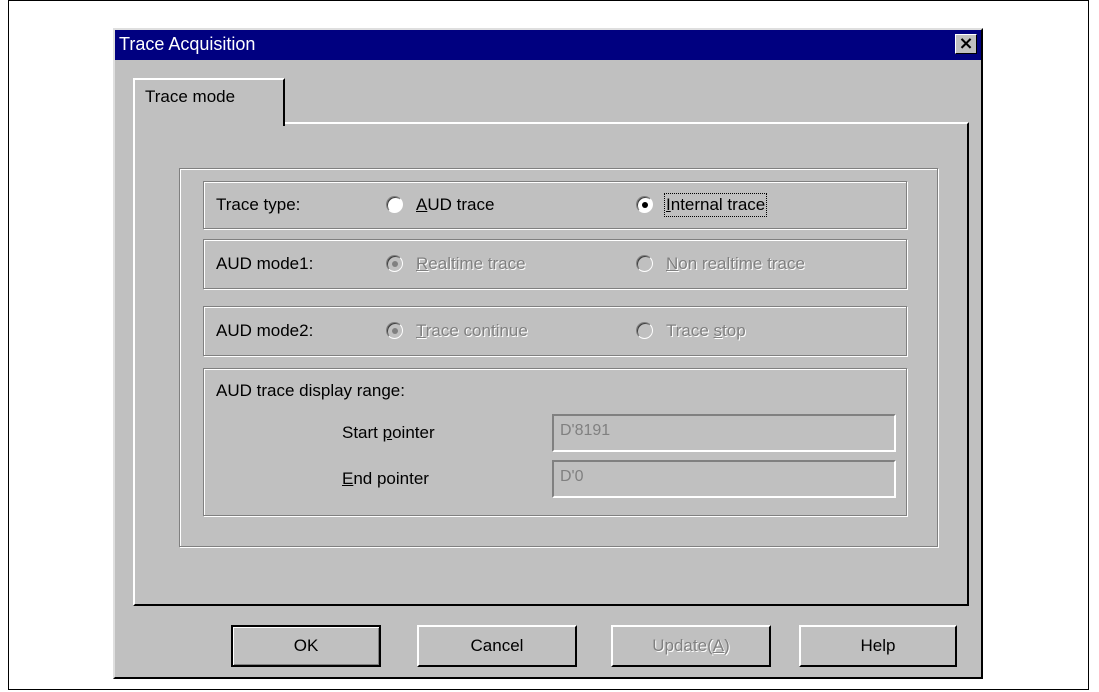 The height and width of the screenshot is (692, 1099). I want to click on aud-trace-label: AUD trace, so click(455, 205).